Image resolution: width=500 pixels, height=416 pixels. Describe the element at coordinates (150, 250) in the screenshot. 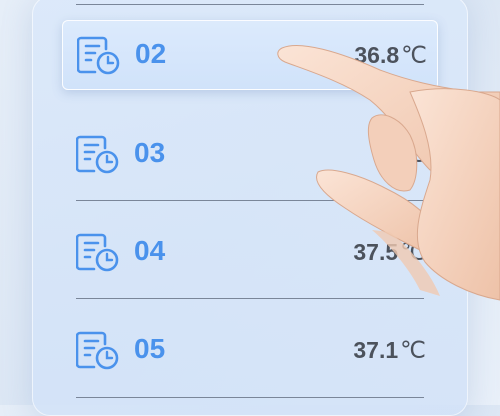

I see `record-number: 04` at that location.